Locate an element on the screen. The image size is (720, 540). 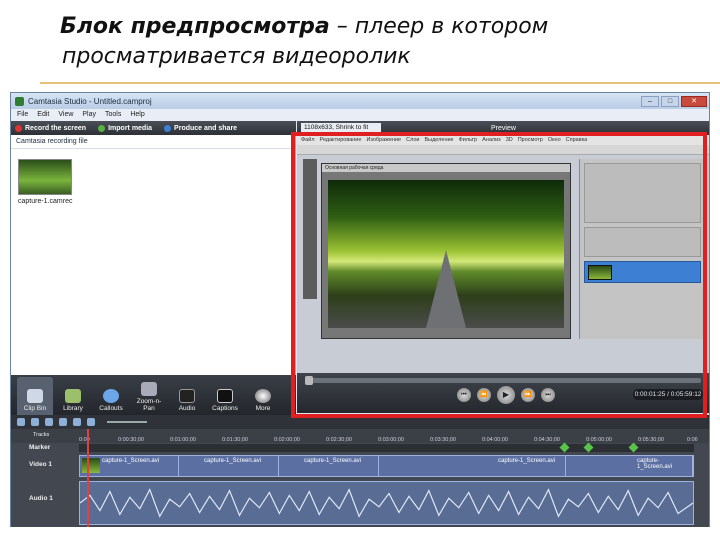
import-icon is located at coordinates (102, 128).